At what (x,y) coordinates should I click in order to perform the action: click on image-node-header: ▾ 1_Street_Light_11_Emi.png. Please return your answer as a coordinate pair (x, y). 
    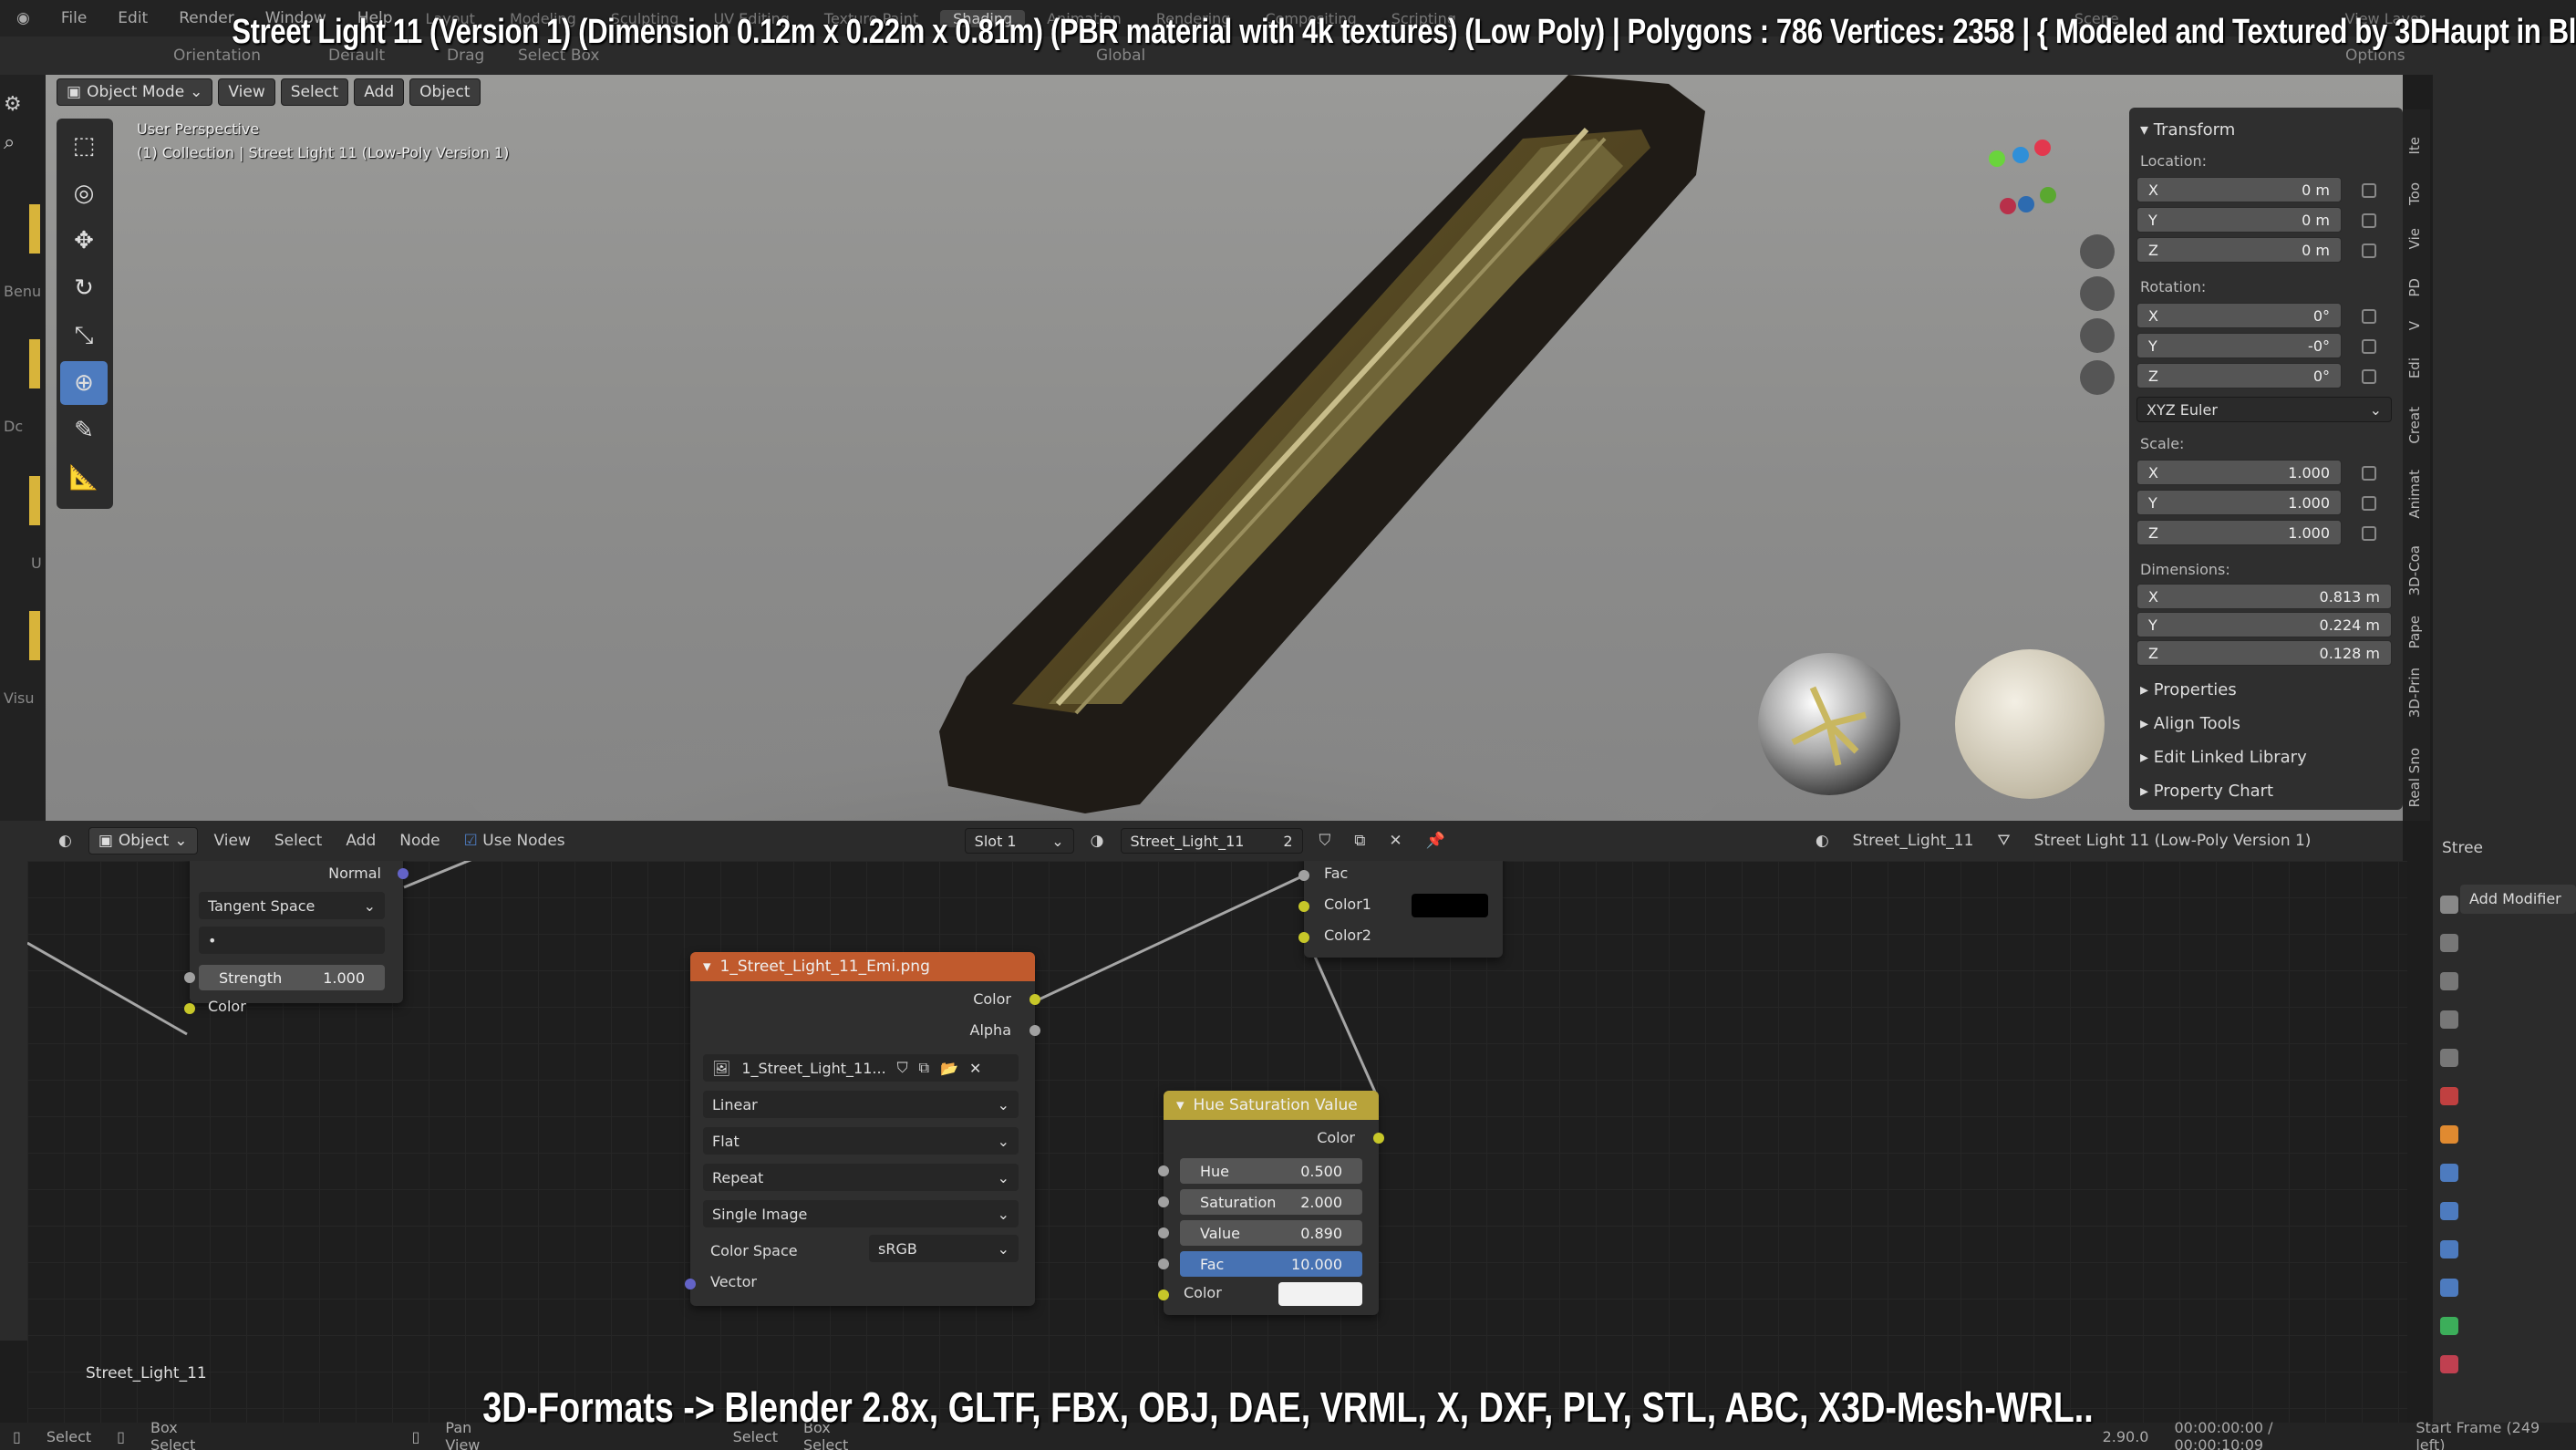
    Looking at the image, I should click on (862, 967).